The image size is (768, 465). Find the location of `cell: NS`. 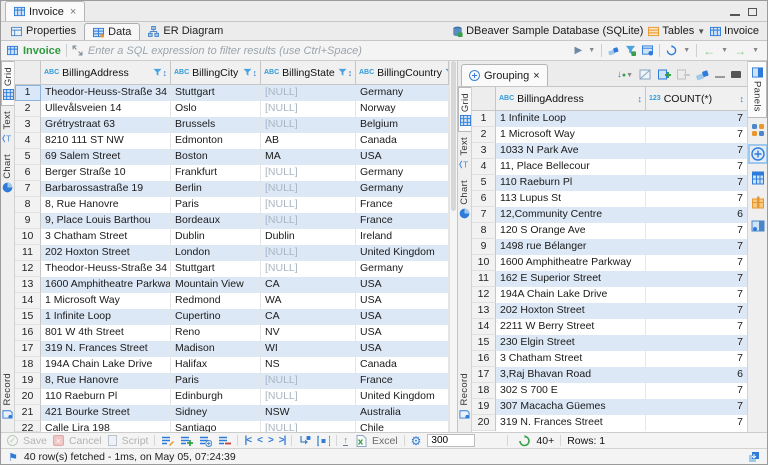

cell: NS is located at coordinates (308, 365).